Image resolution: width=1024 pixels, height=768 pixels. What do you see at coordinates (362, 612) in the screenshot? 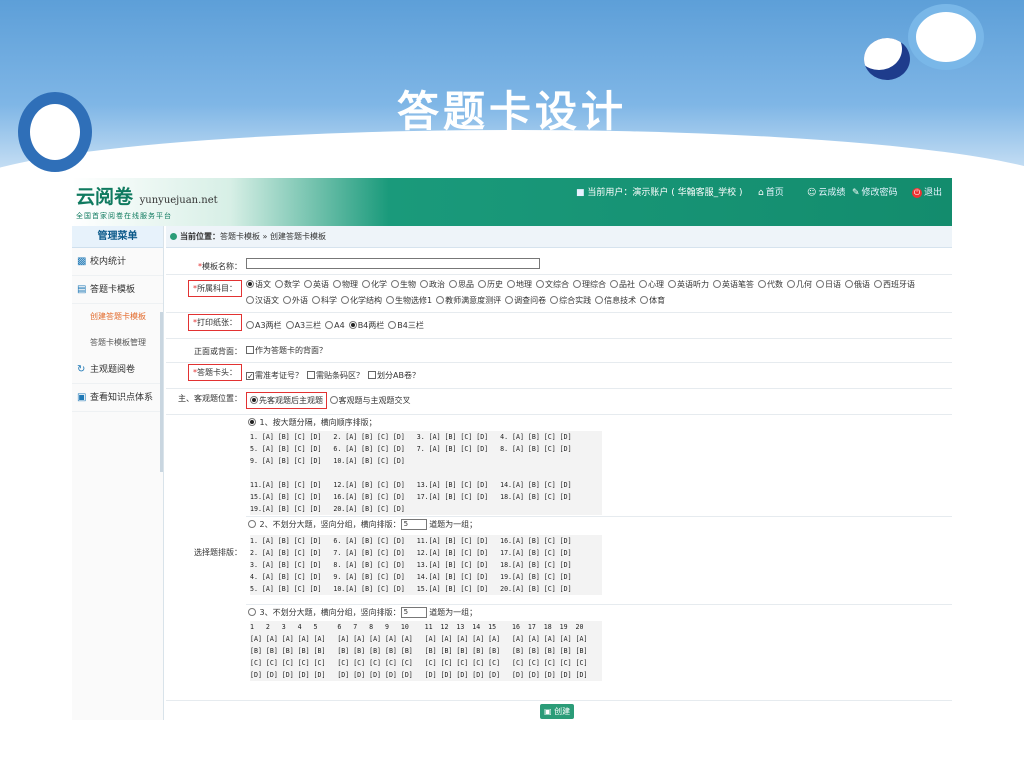
I see `layout-option-3-header: 3、不划分大题，横向分组，竖向排版： 5 道题为一组；` at bounding box center [362, 612].